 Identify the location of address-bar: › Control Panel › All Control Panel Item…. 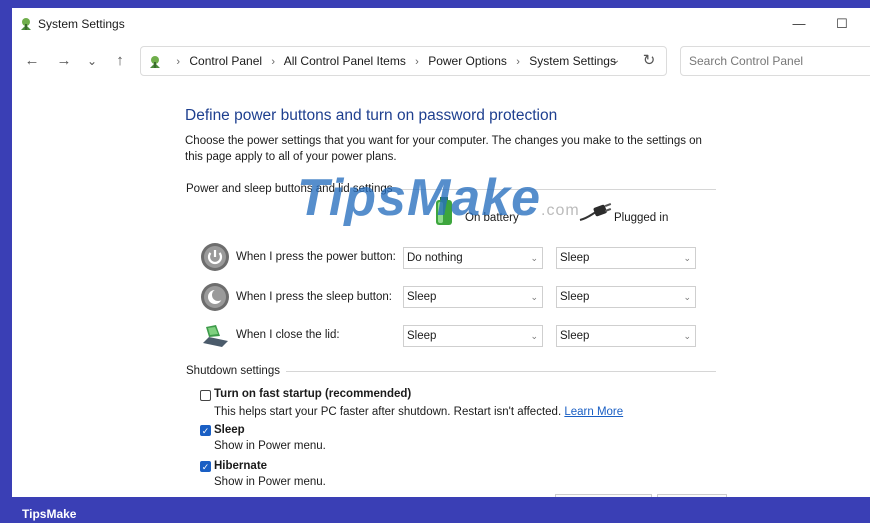
(403, 61).